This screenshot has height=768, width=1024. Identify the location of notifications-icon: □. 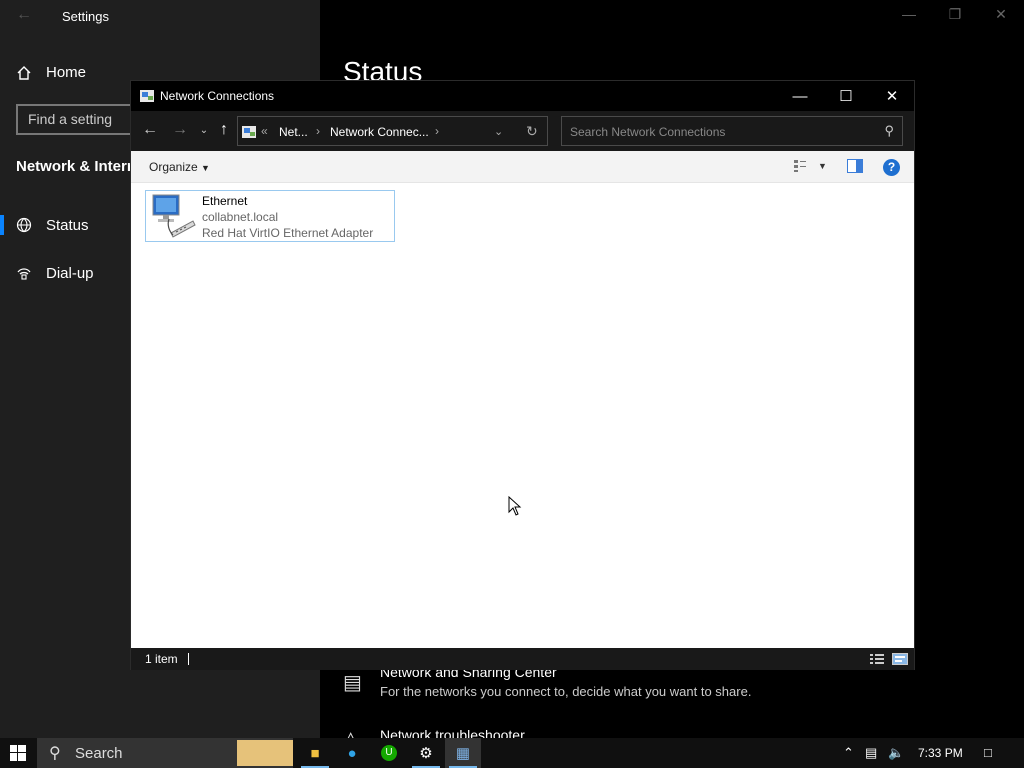
(988, 752).